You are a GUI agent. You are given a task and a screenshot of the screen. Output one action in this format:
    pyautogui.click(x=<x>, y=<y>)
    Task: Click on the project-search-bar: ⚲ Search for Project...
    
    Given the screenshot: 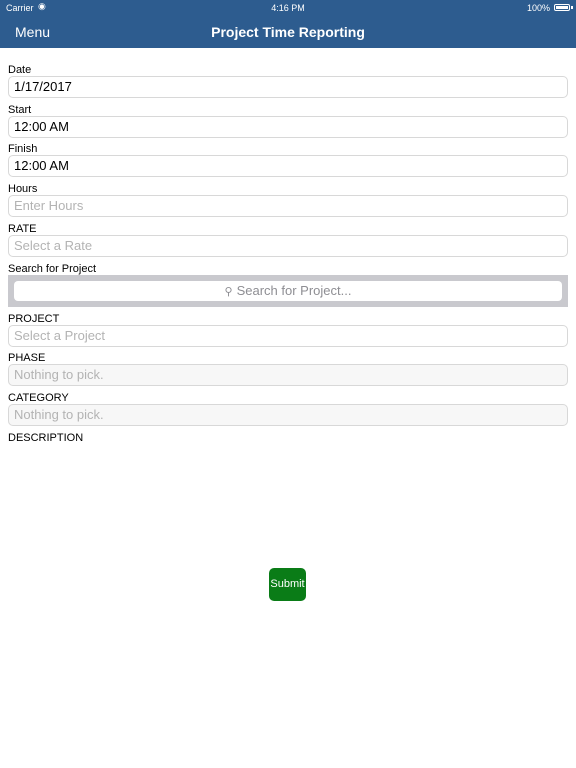 What is the action you would take?
    pyautogui.click(x=288, y=291)
    